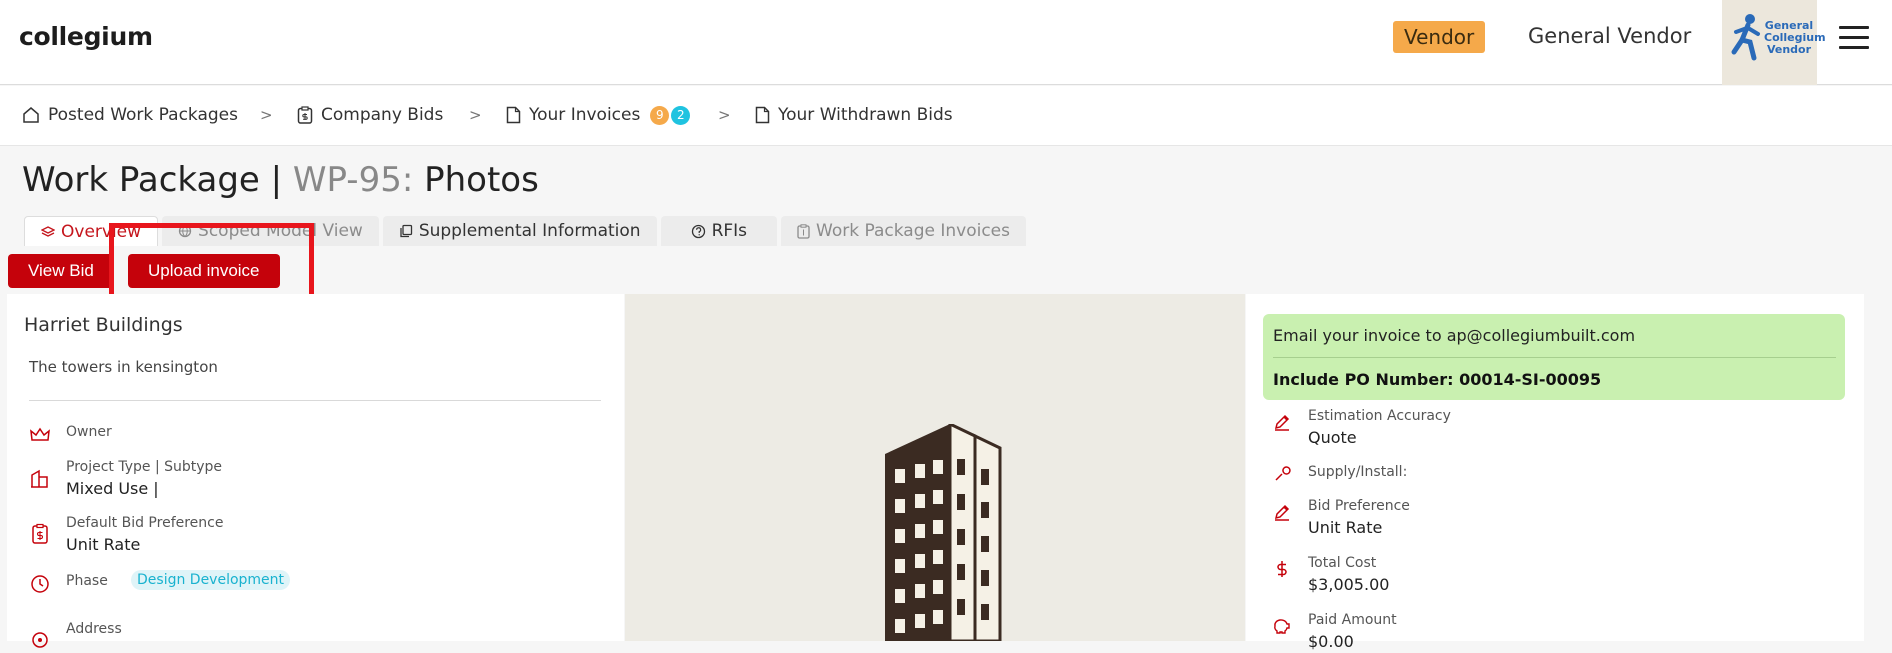 The width and height of the screenshot is (1892, 653). I want to click on avatar: General Collegium Vendor, so click(1774, 42).